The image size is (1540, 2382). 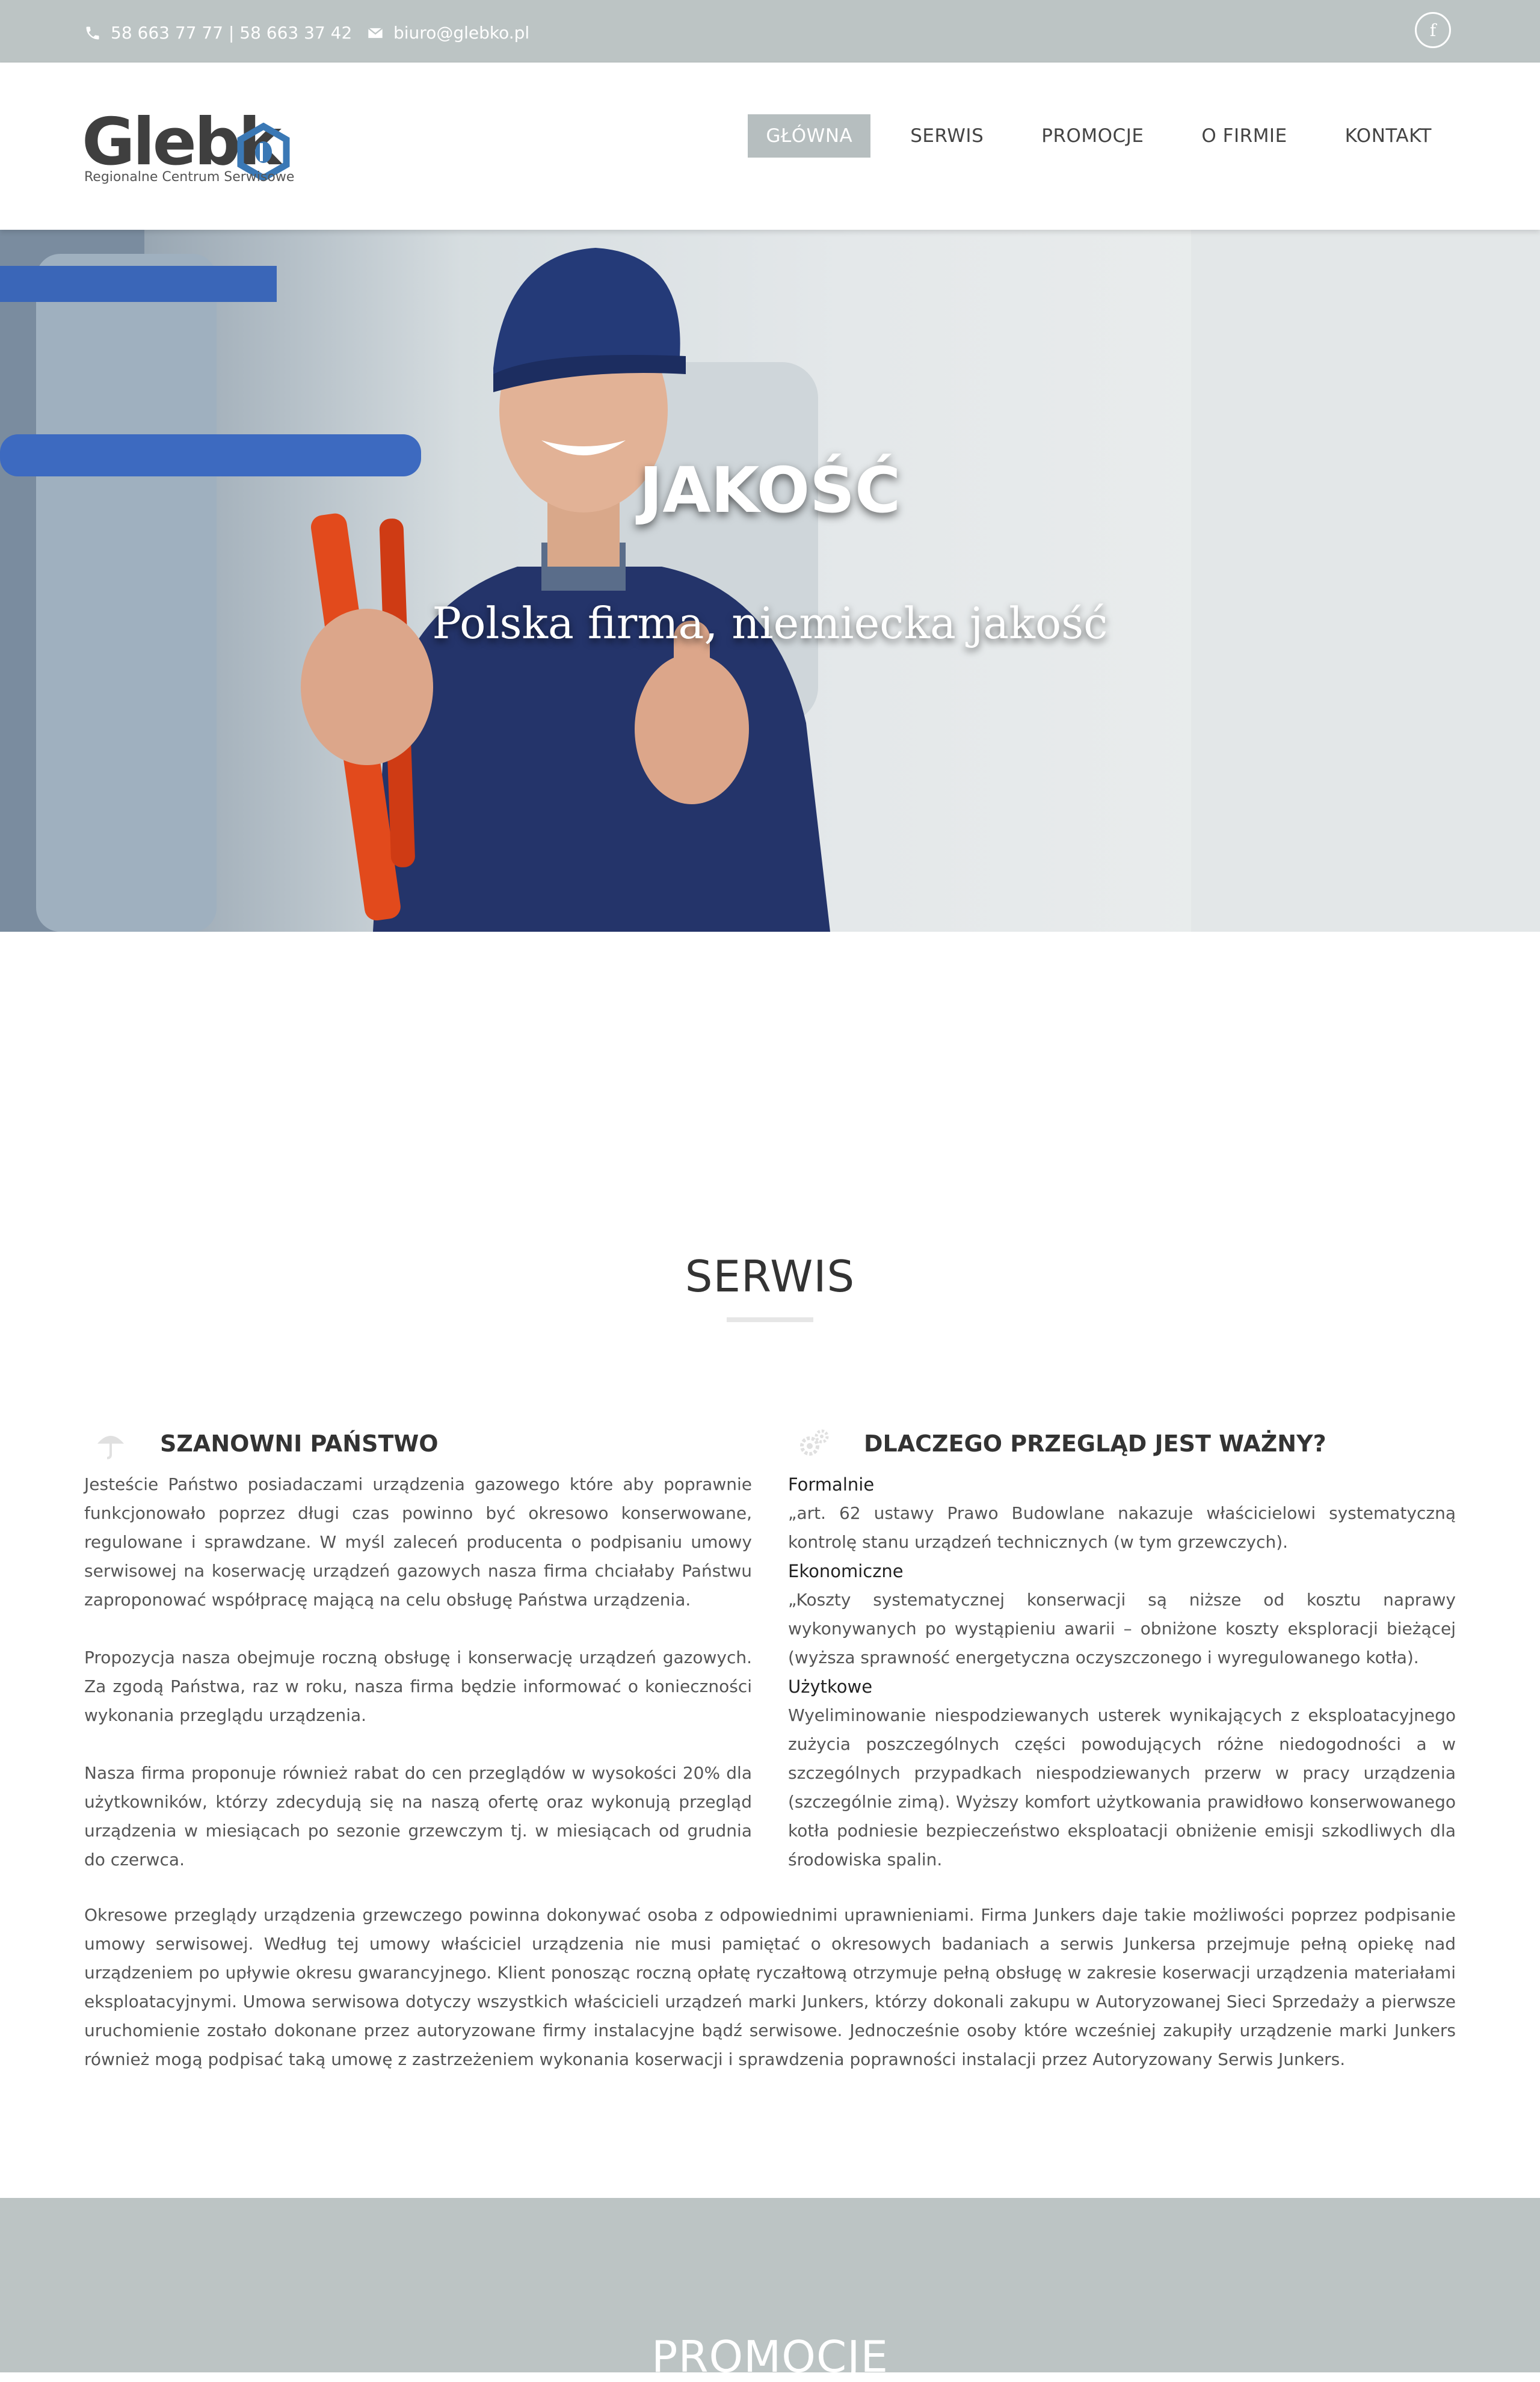 I want to click on email-contact: biuro@glebko.pl, so click(x=448, y=33).